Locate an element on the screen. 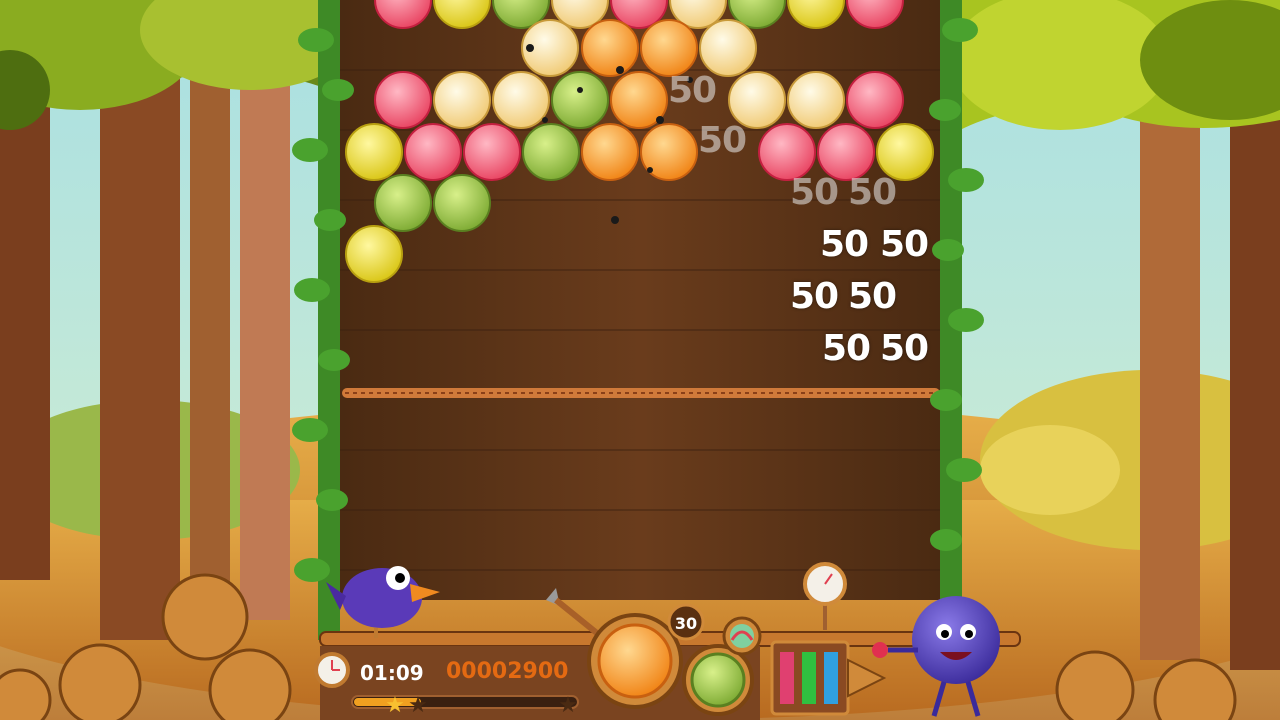 This screenshot has height=720, width=1280. star-1-icon: ★ is located at coordinates (395, 705).